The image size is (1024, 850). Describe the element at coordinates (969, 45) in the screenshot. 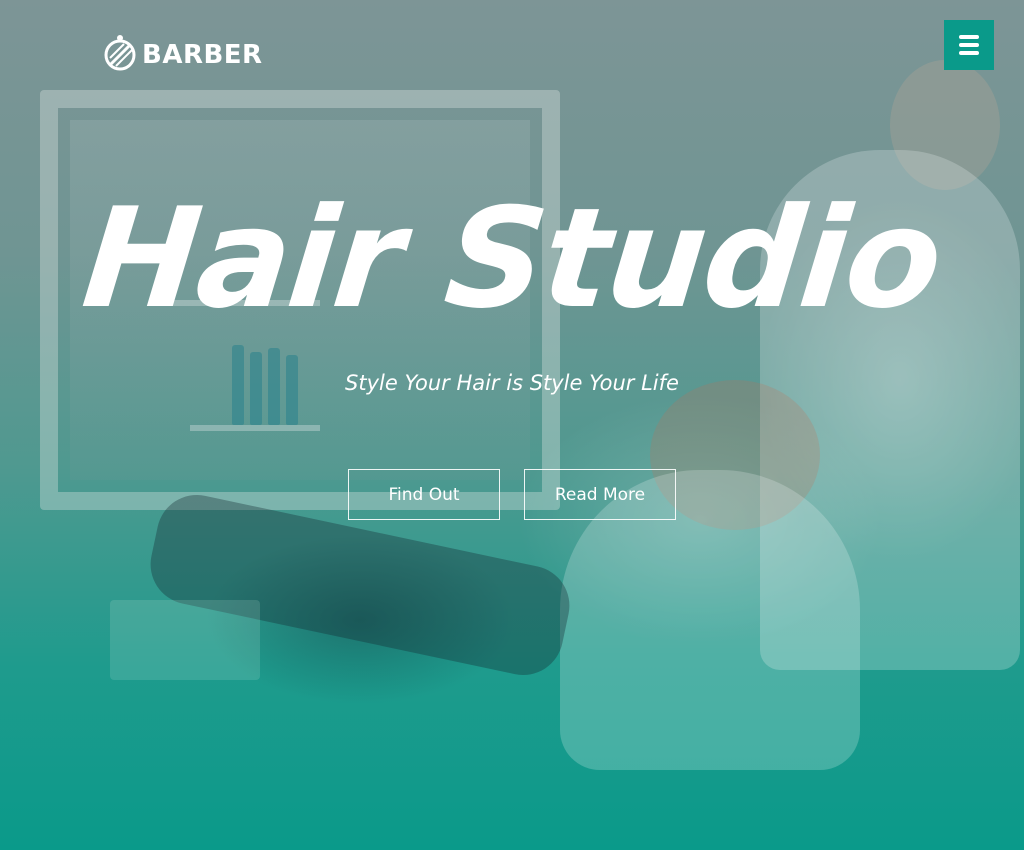

I see `menu-button` at that location.